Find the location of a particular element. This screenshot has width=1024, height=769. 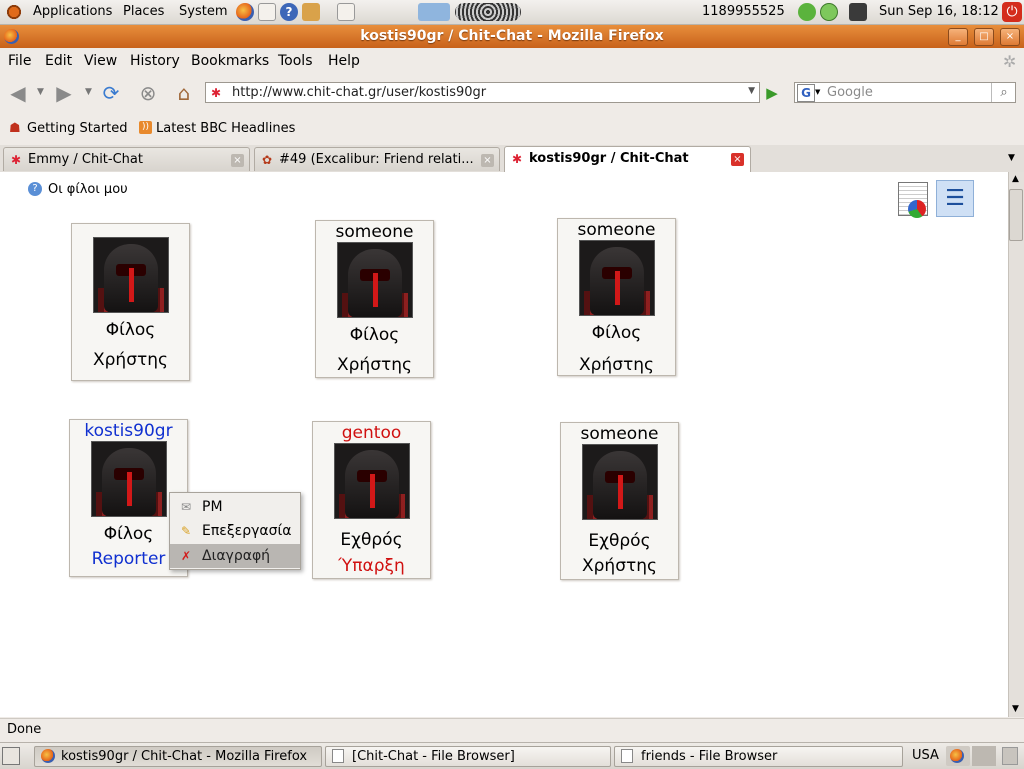

taskbar-label: [Chit-Chat - File Browser] is located at coordinates (433, 756).